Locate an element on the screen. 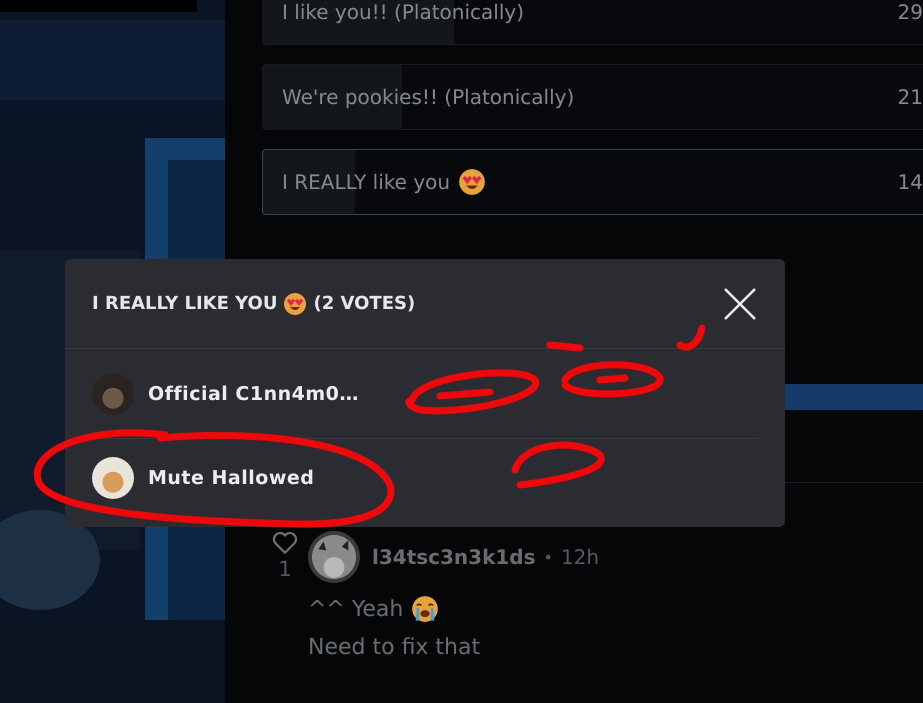 This screenshot has height=703, width=923. crying-emoji-icon is located at coordinates (425, 609).